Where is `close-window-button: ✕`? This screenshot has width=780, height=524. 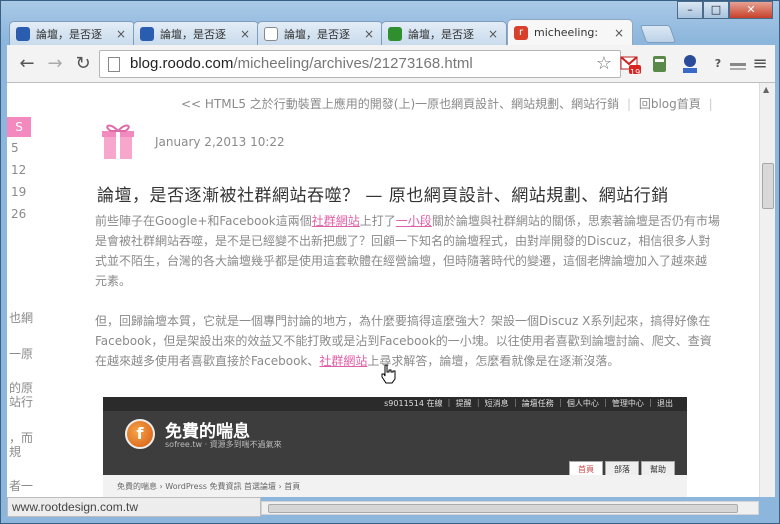 close-window-button: ✕ is located at coordinates (751, 10).